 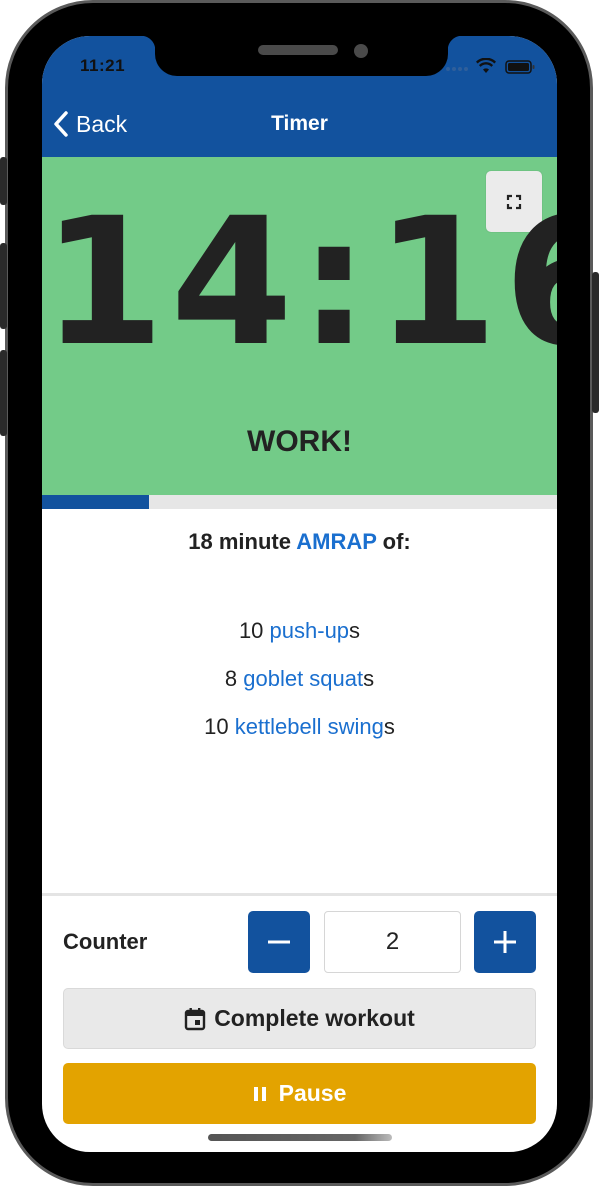 What do you see at coordinates (299, 282) in the screenshot?
I see `timer-display: 14:16` at bounding box center [299, 282].